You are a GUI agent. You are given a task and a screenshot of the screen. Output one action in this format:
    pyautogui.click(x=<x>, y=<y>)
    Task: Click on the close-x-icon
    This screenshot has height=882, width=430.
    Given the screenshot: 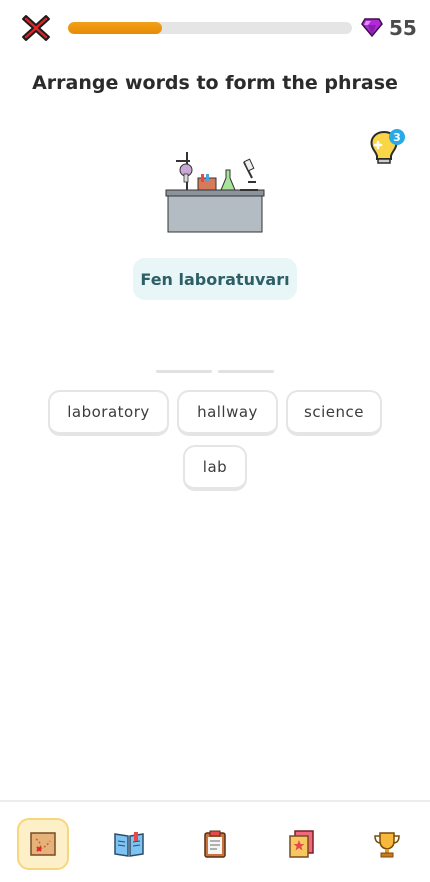 What is the action you would take?
    pyautogui.click(x=36, y=28)
    